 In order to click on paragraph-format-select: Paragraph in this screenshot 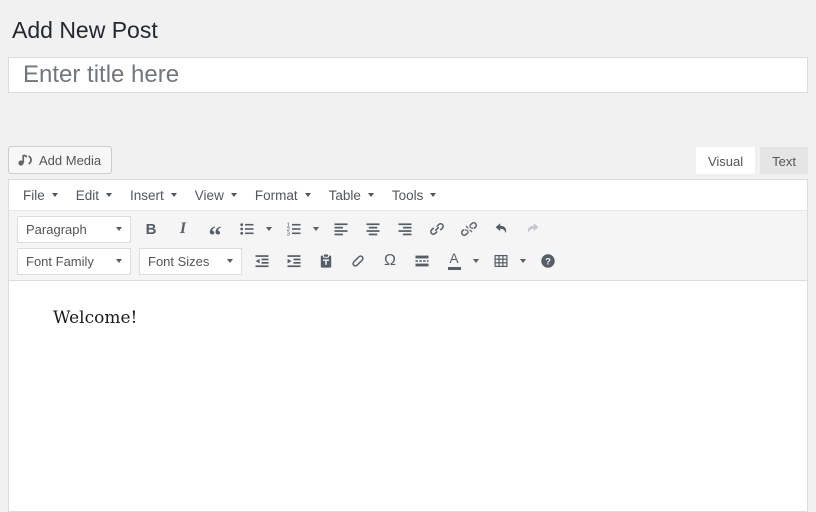, I will do `click(74, 229)`.